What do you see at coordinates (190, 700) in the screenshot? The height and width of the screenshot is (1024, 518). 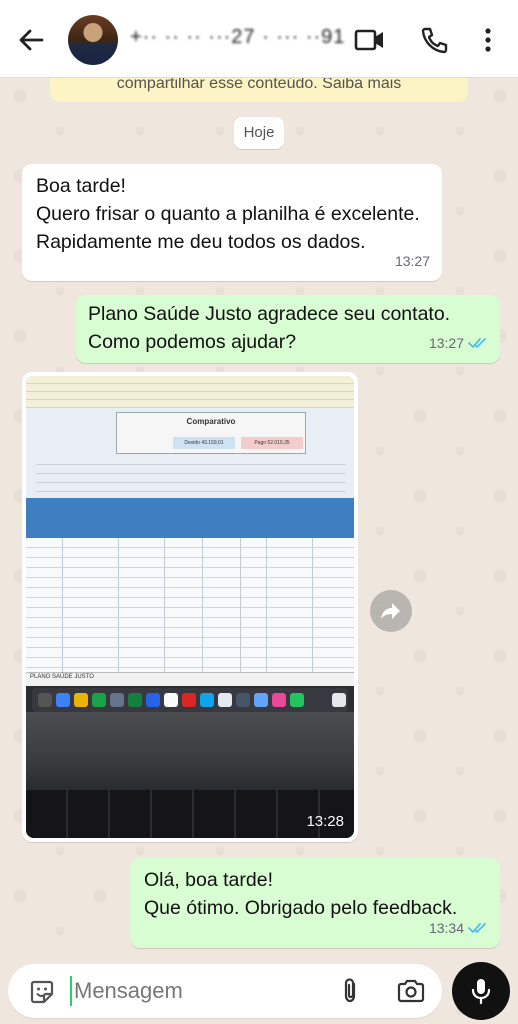 I see `mac-dock` at bounding box center [190, 700].